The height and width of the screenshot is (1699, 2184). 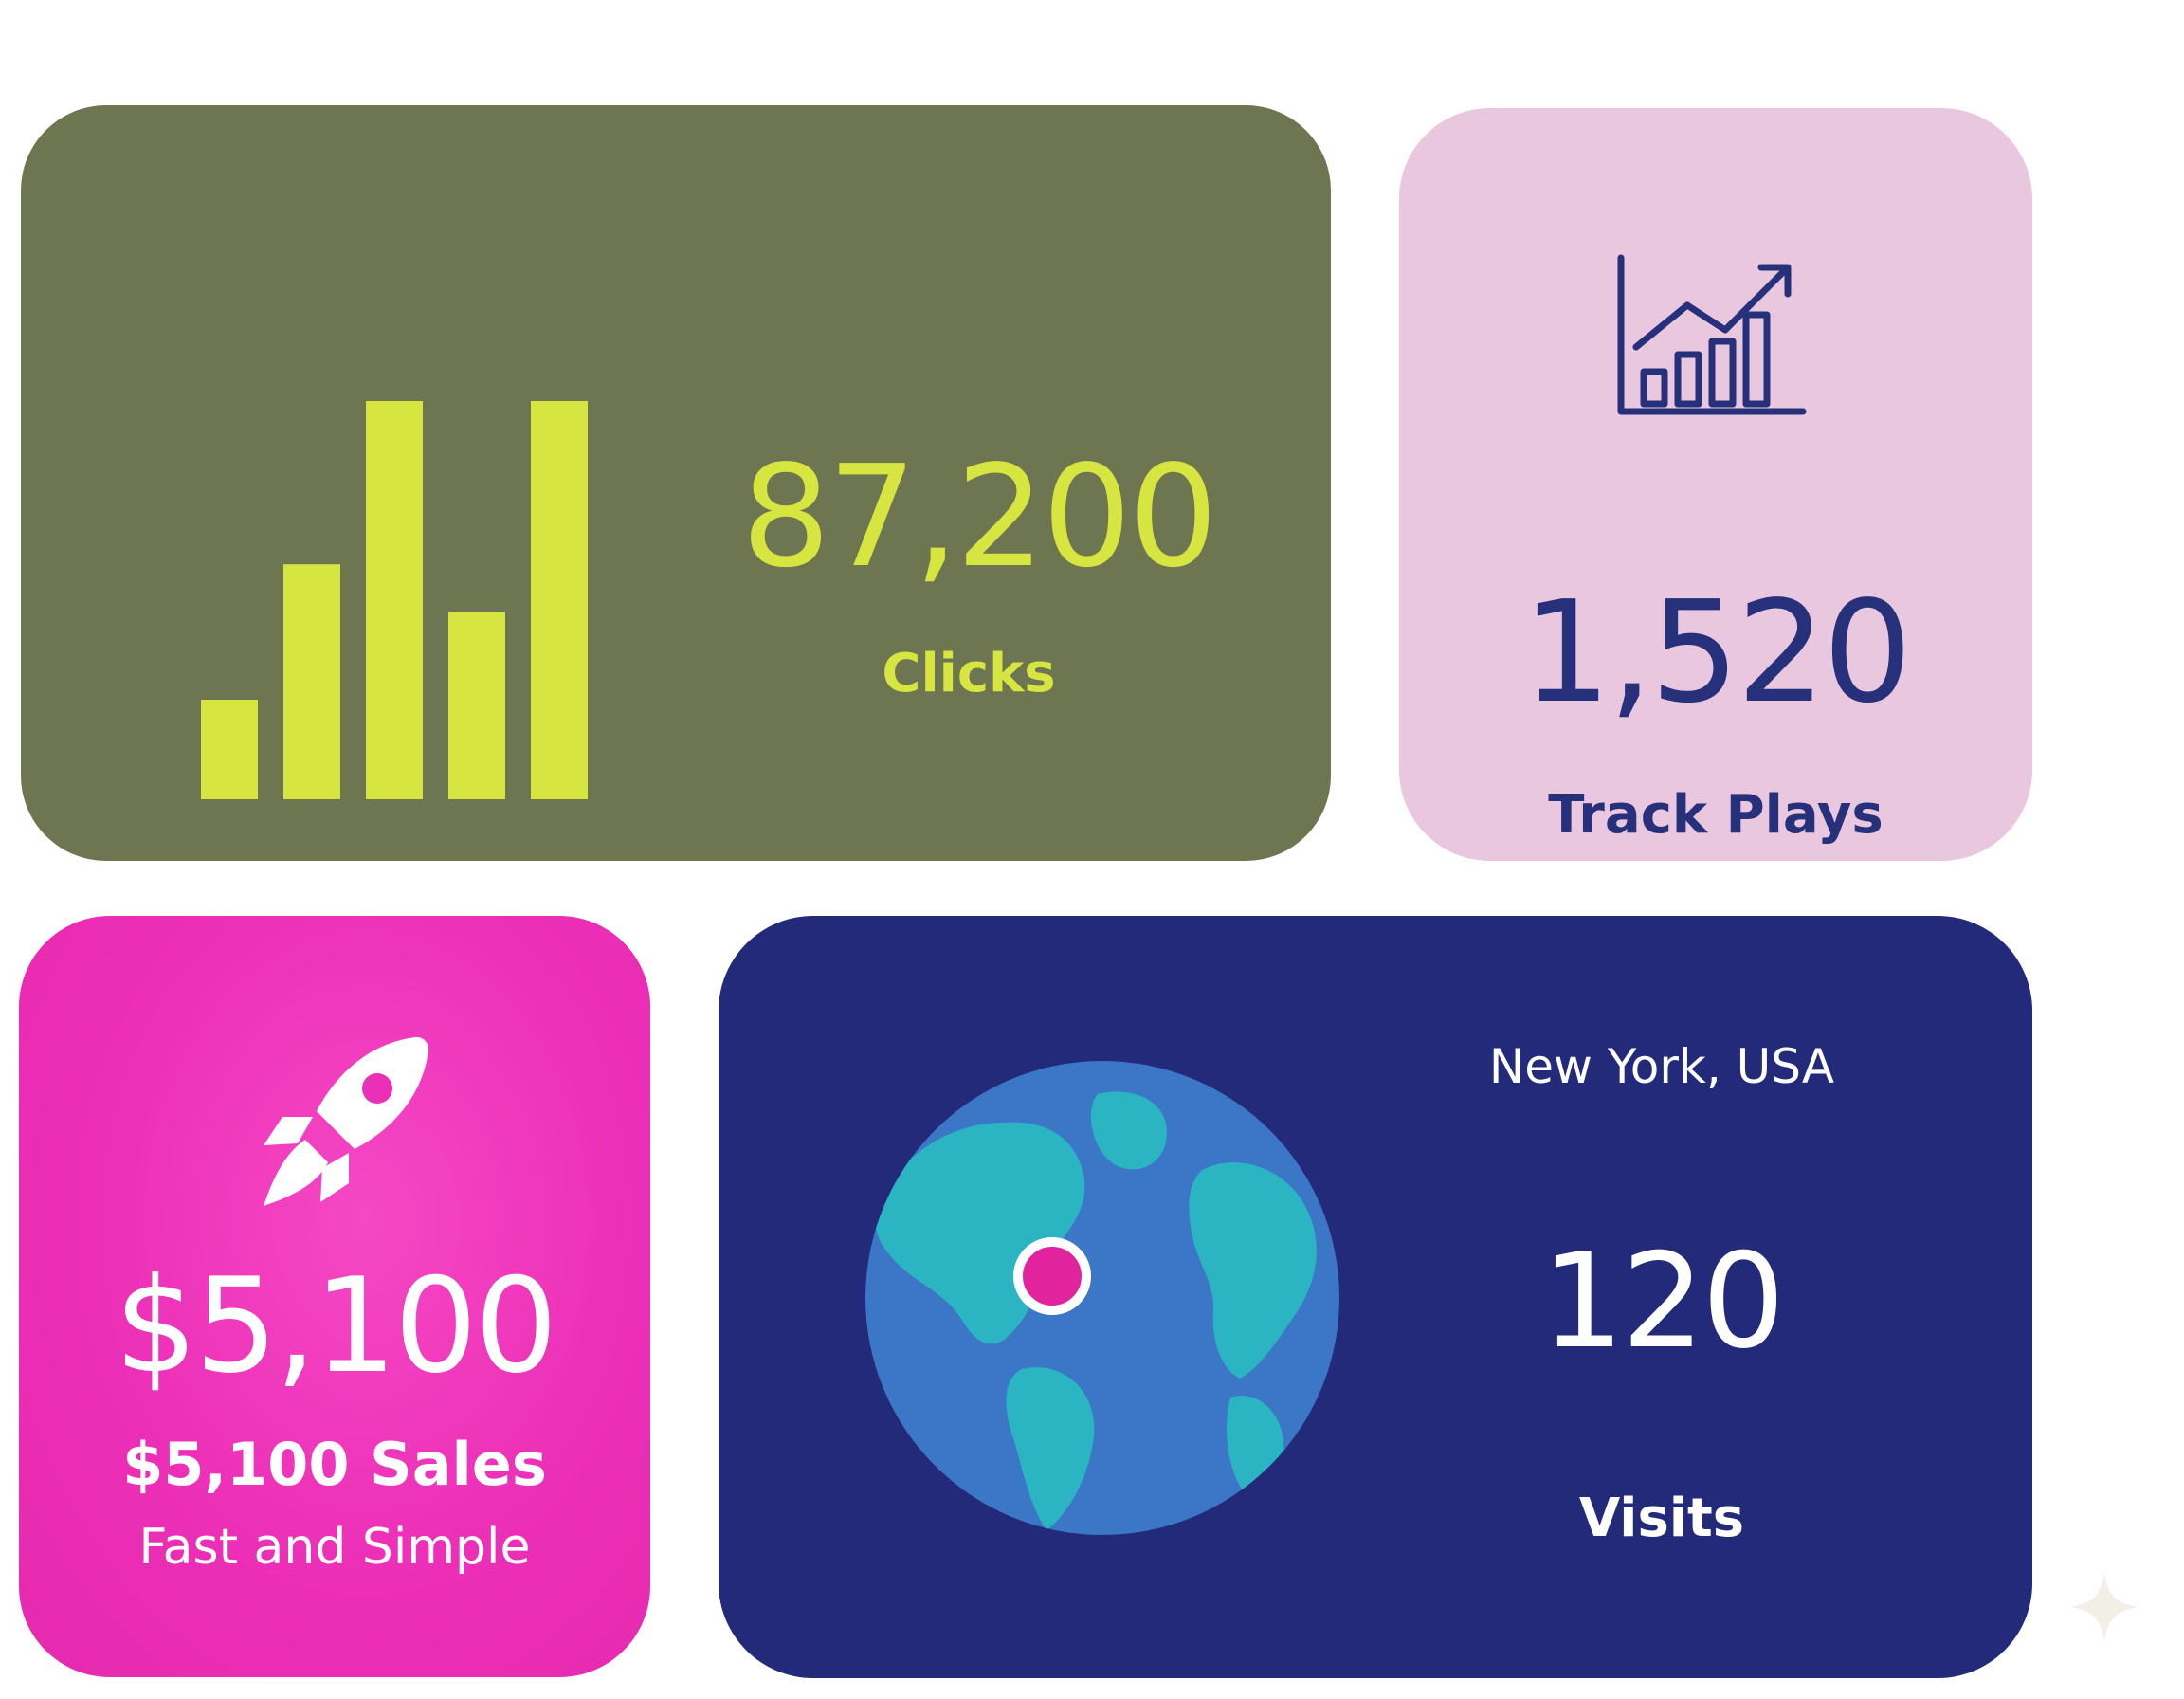 I want to click on visits-value: 120, so click(x=1662, y=1301).